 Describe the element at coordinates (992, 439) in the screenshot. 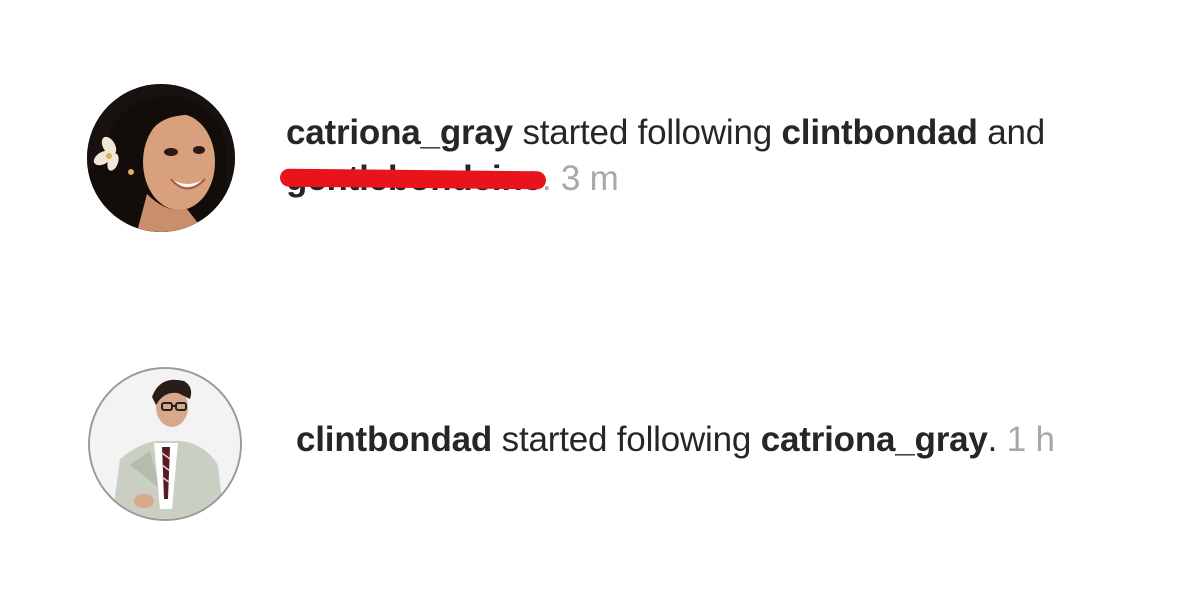

I see `period: .` at that location.